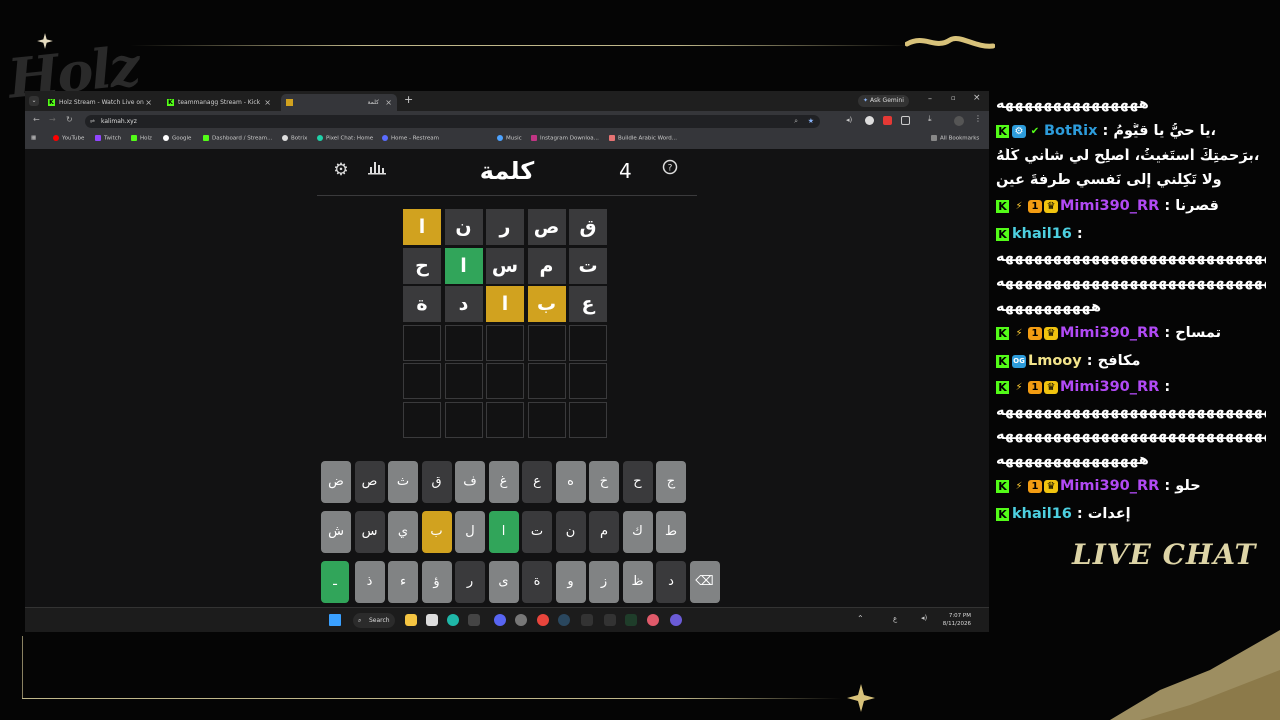 The image size is (1280, 720). Describe the element at coordinates (521, 620) in the screenshot. I see `settings-app-icon` at that location.